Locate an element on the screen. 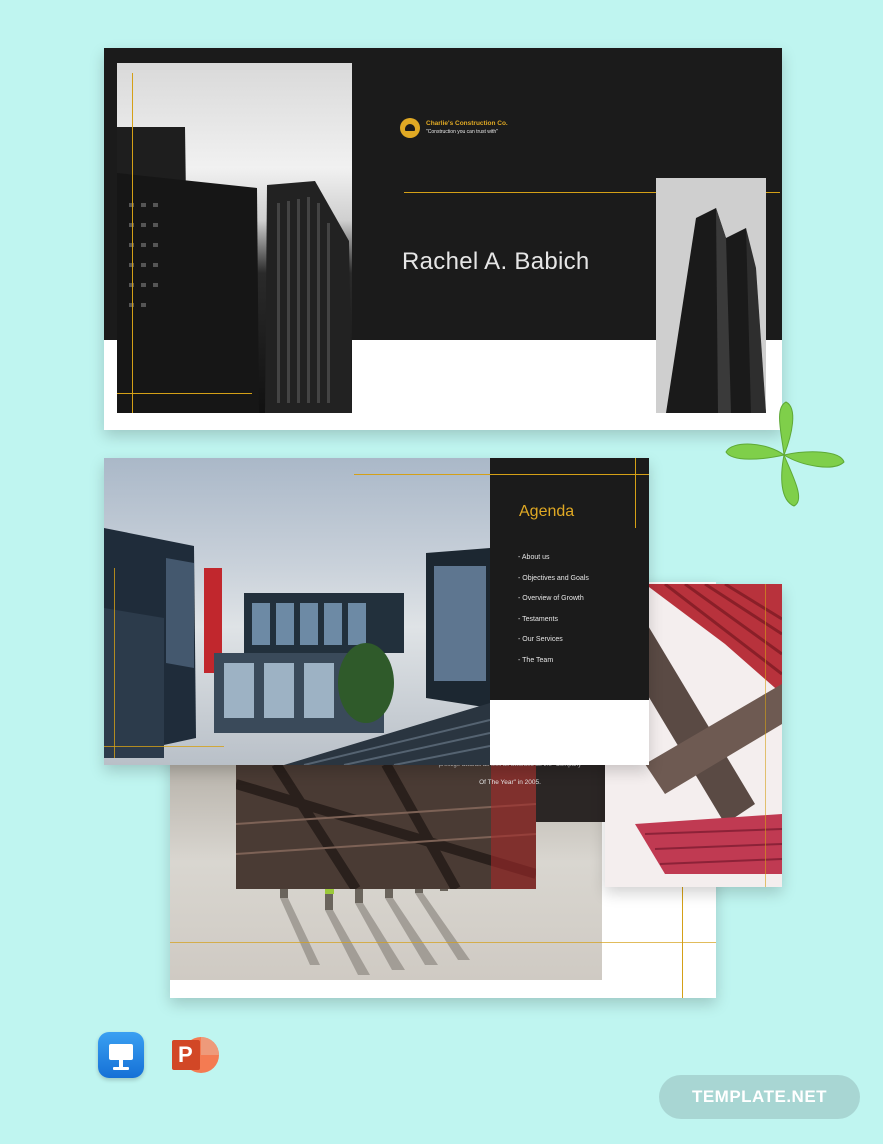 This screenshot has height=1144, width=883. agenda-item: - Objectives and Goals is located at coordinates (553, 578).